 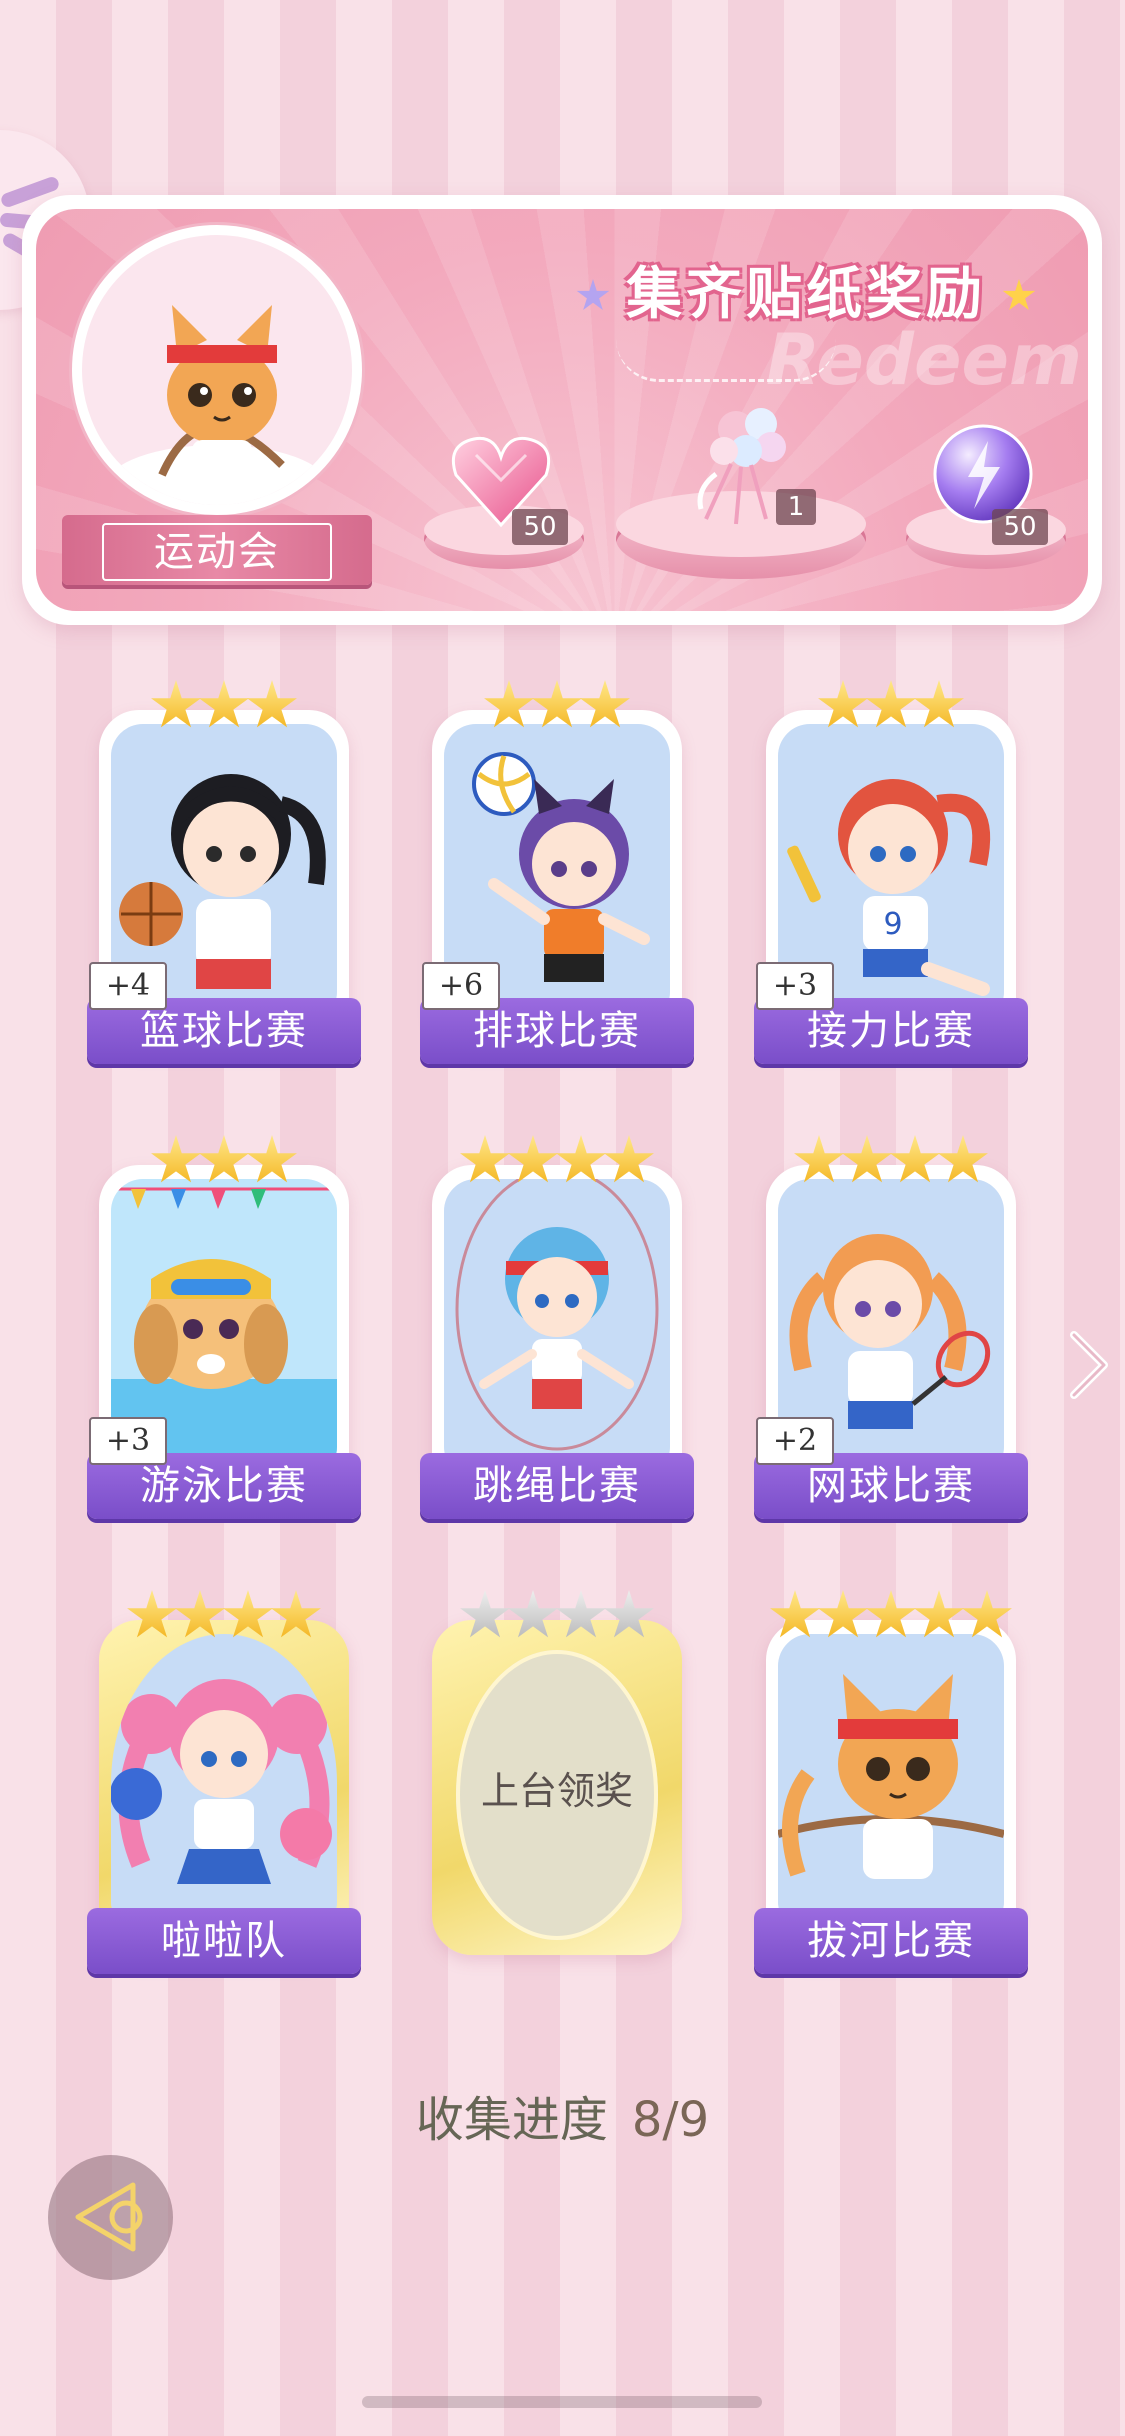 What do you see at coordinates (224, 1941) in the screenshot?
I see `card-label: 啦啦队` at bounding box center [224, 1941].